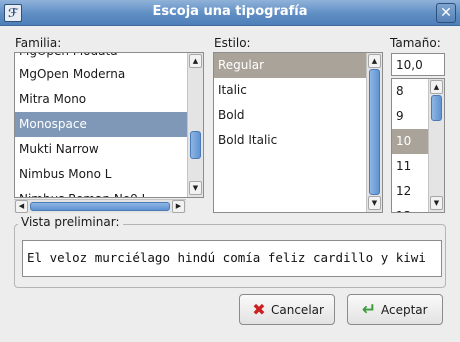 Image resolution: width=460 pixels, height=342 pixels. I want to click on style-vscrollbar: ▲ ▼, so click(374, 132).